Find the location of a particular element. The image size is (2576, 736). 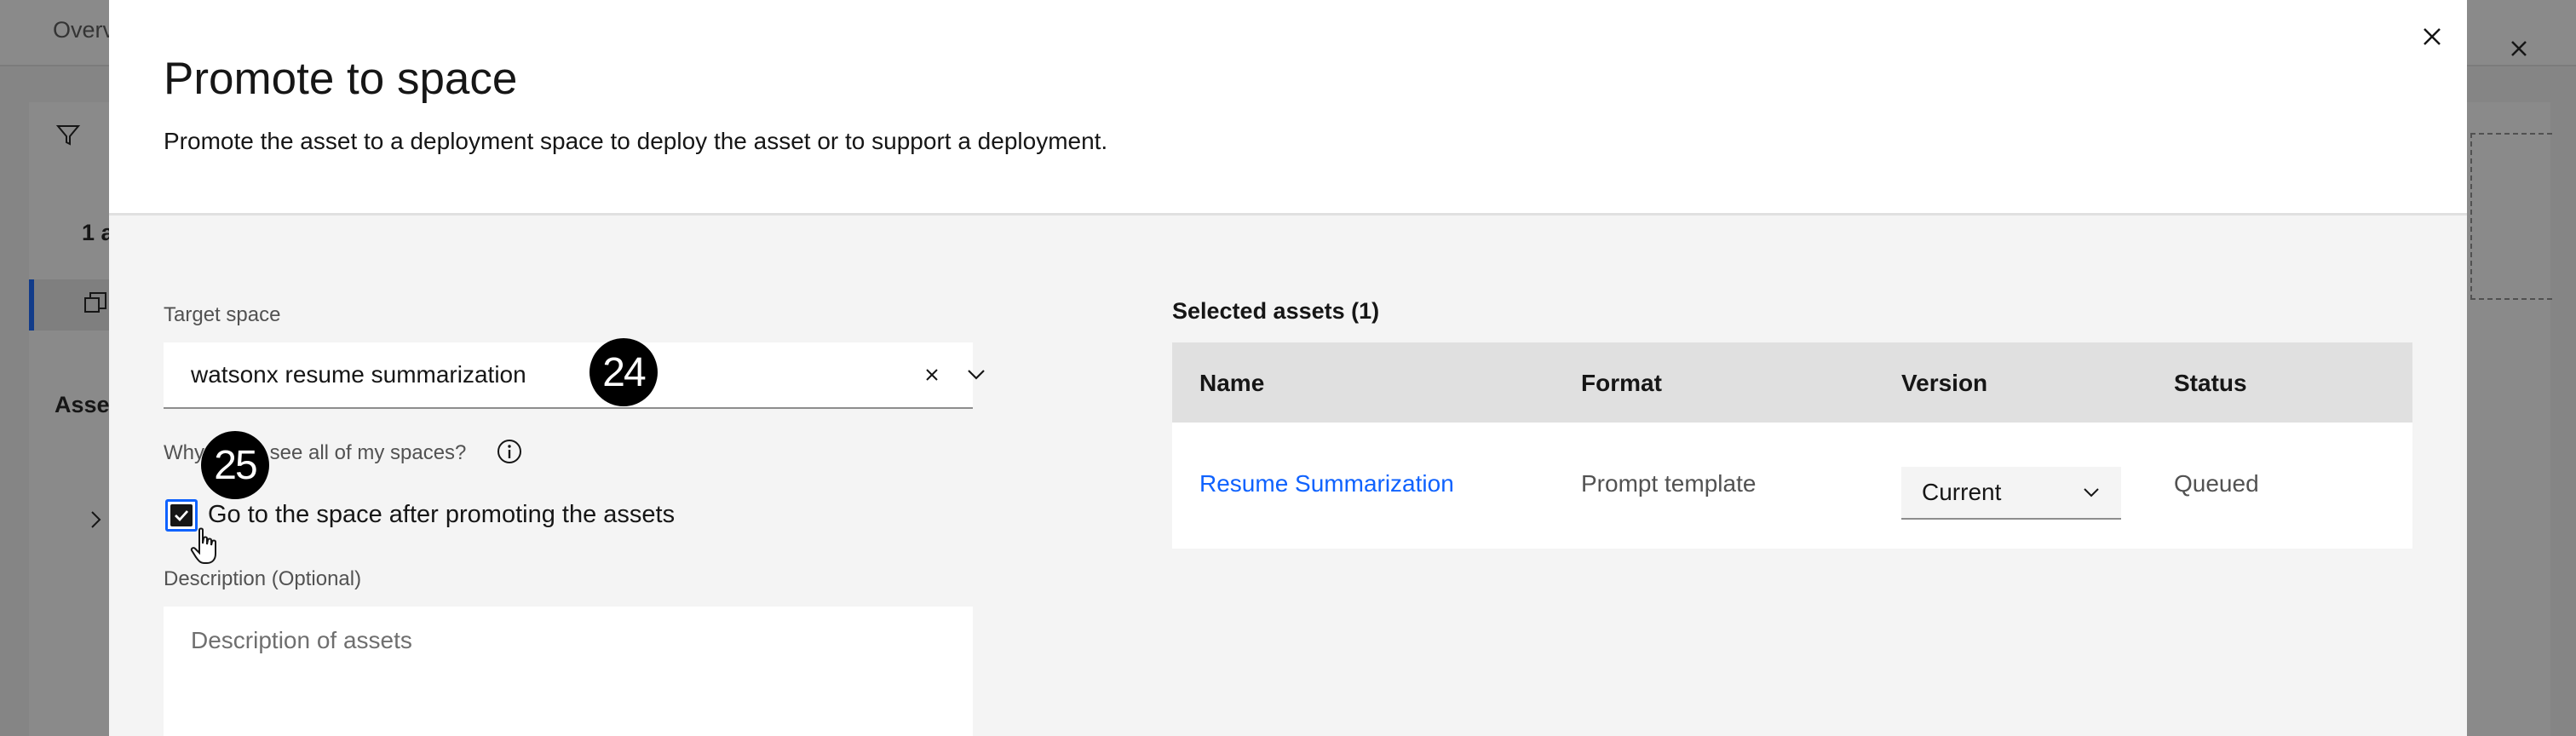

info-icon is located at coordinates (510, 452).